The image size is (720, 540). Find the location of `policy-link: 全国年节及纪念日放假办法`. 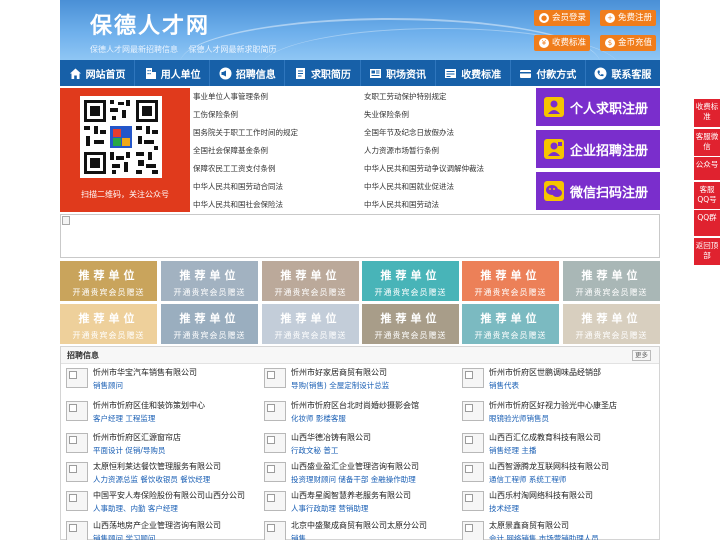

policy-link: 全国年节及纪念日放假办法 is located at coordinates (409, 132).